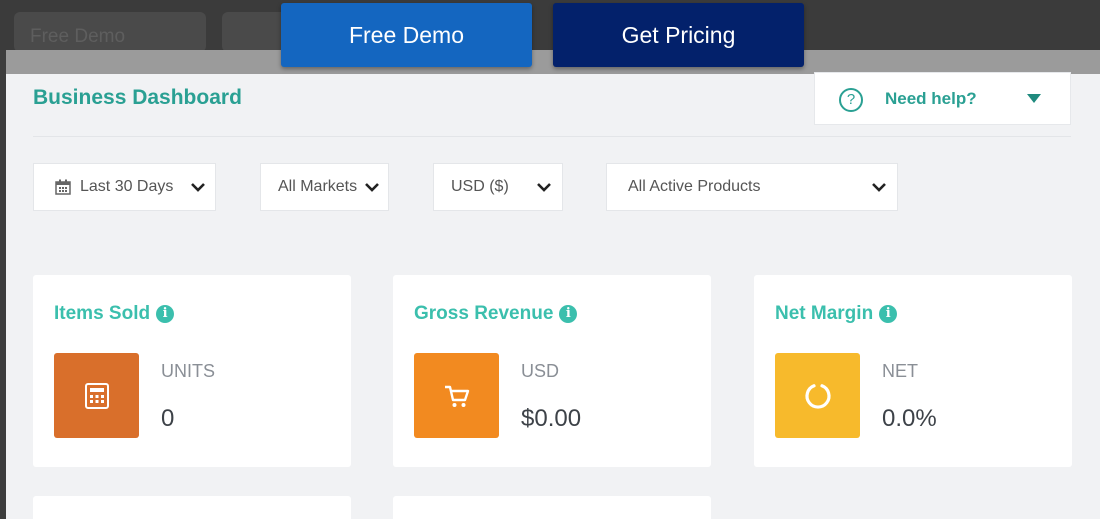 This screenshot has height=519, width=1100. What do you see at coordinates (836, 314) in the screenshot?
I see `card-title: Net Margin i` at bounding box center [836, 314].